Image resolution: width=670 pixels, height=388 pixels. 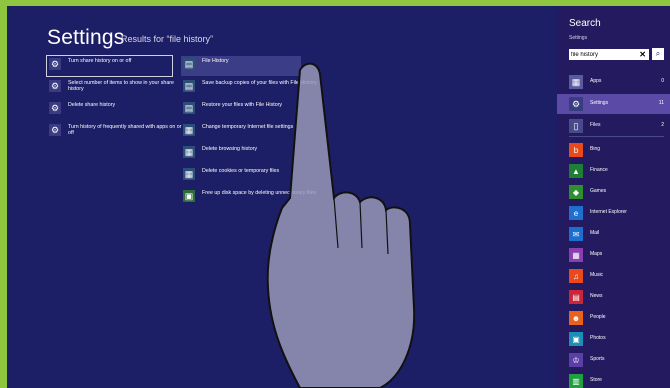 I want to click on app-label: Photos, so click(x=598, y=338).